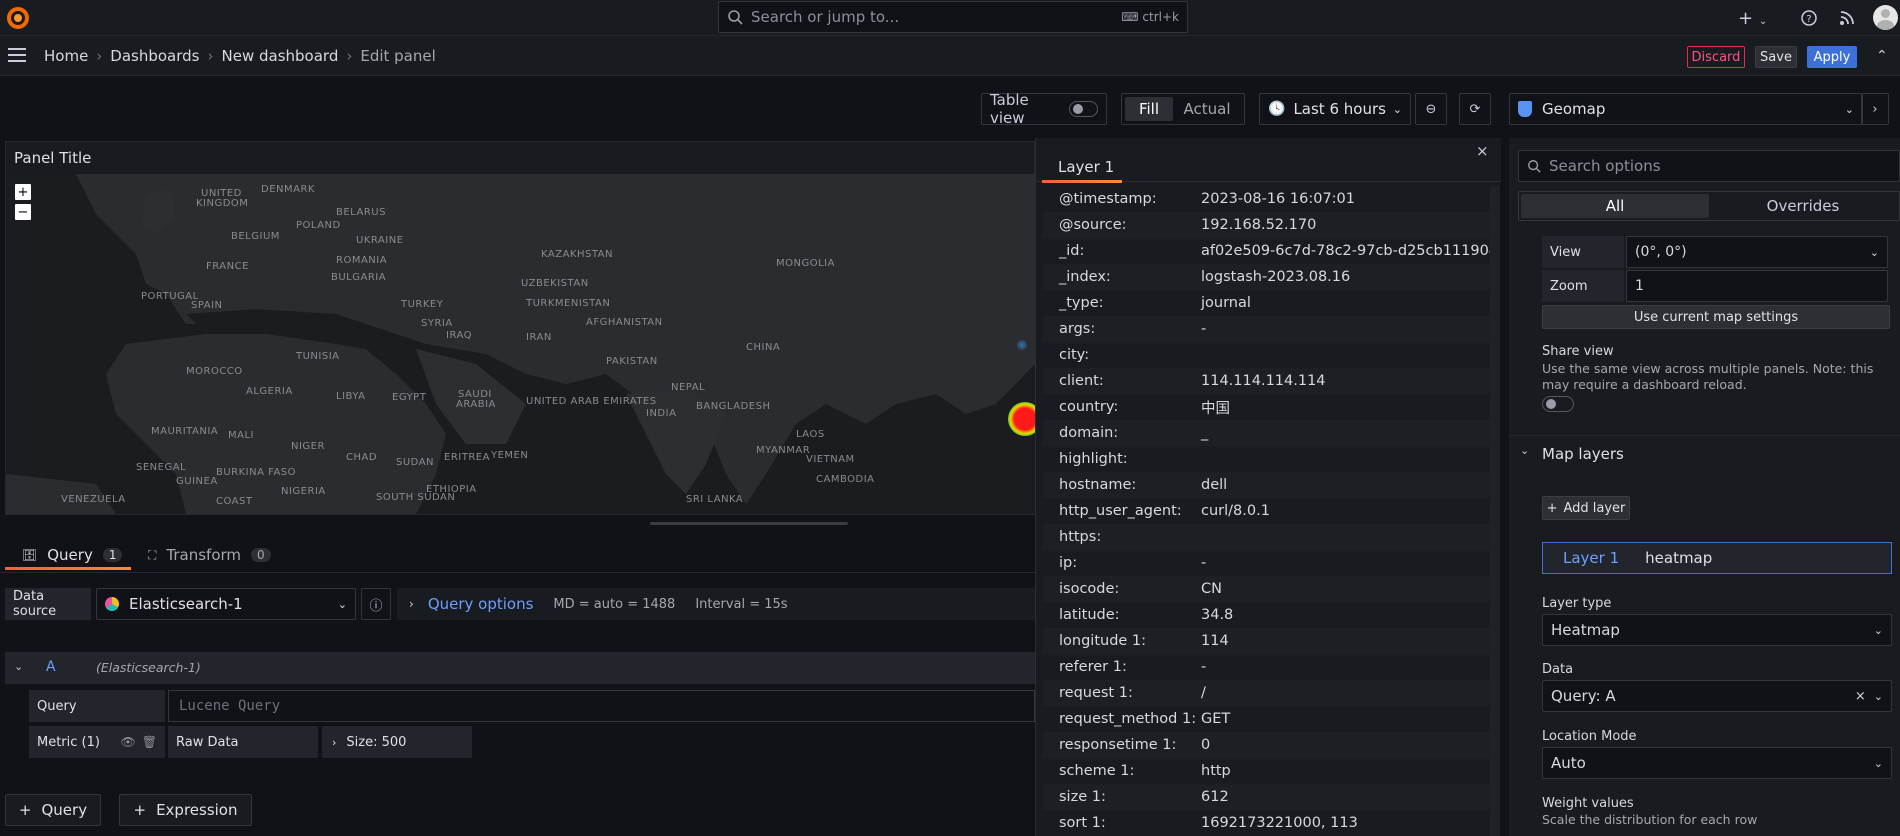 The image size is (1900, 836). What do you see at coordinates (1431, 109) in the screenshot?
I see `zoom-out-time-button: ⊖` at bounding box center [1431, 109].